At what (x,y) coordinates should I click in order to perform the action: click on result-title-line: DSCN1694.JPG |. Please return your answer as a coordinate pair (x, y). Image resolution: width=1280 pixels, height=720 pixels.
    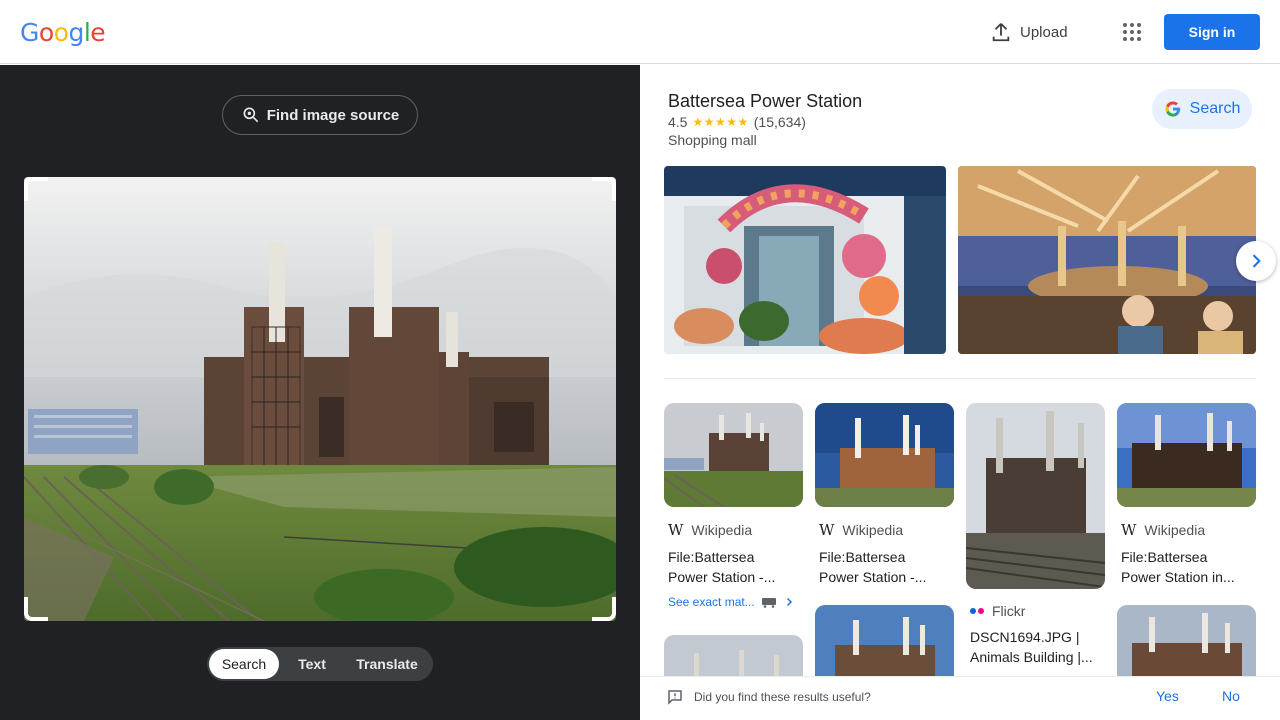
    Looking at the image, I should click on (1025, 637).